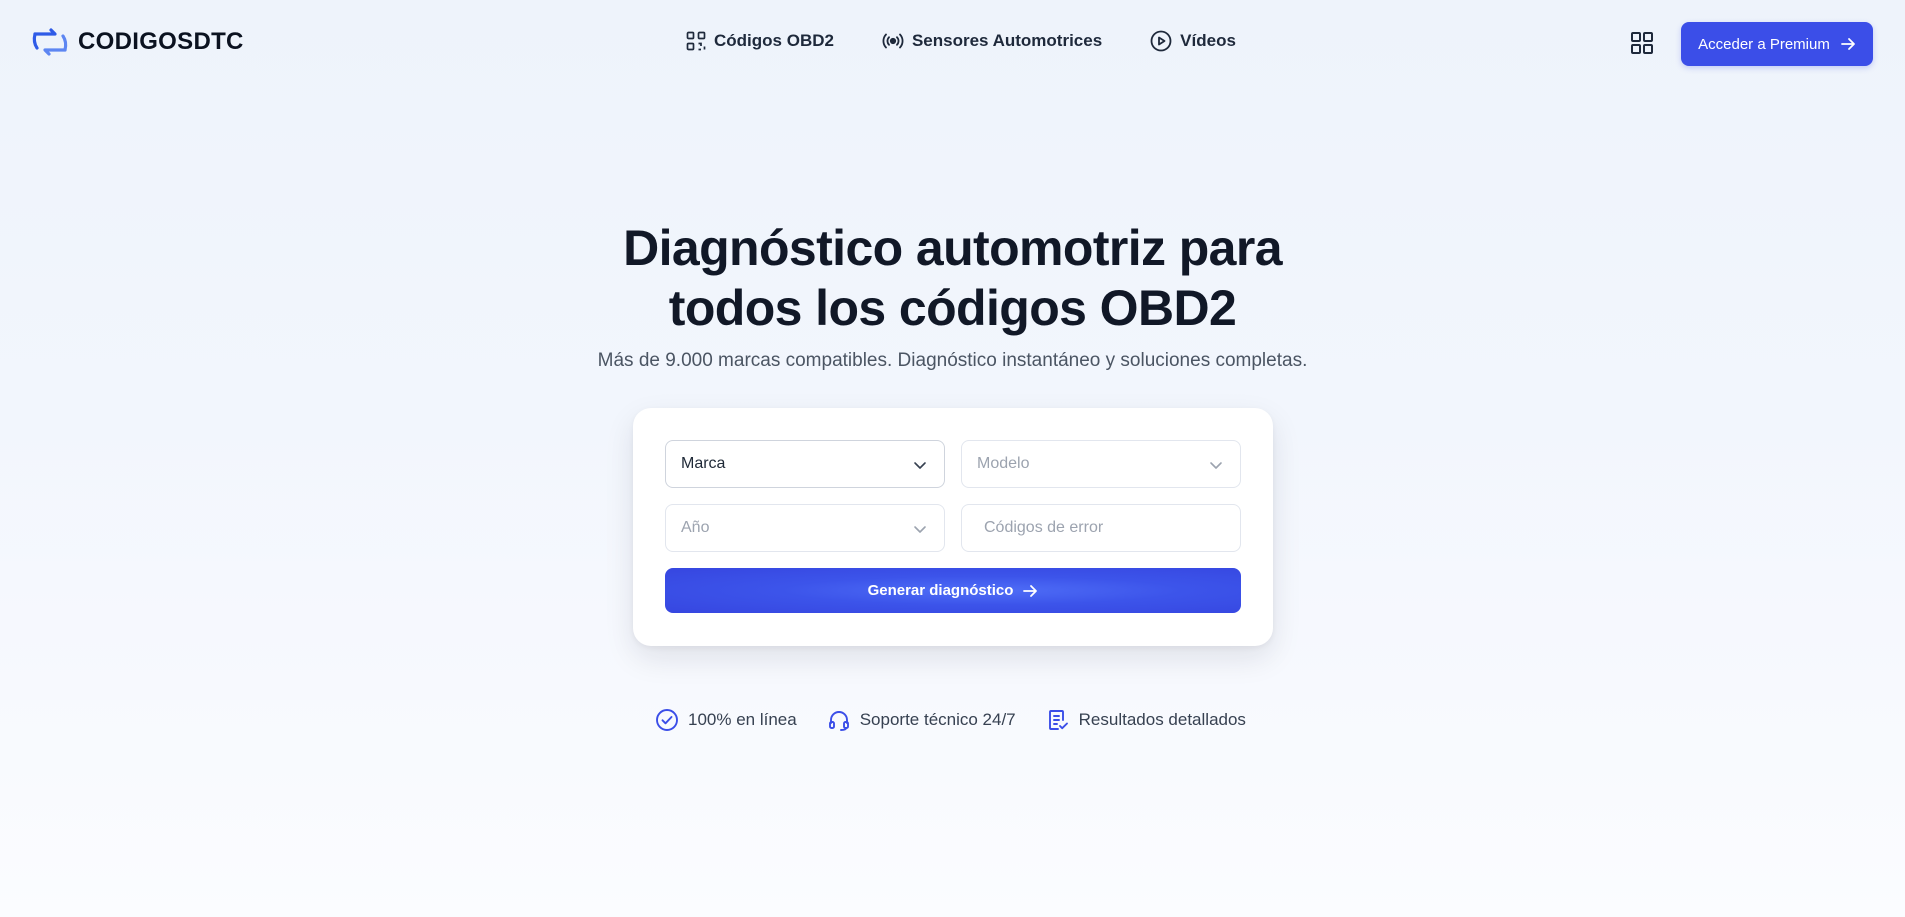 This screenshot has height=917, width=1905. What do you see at coordinates (50, 42) in the screenshot?
I see `logo-icon` at bounding box center [50, 42].